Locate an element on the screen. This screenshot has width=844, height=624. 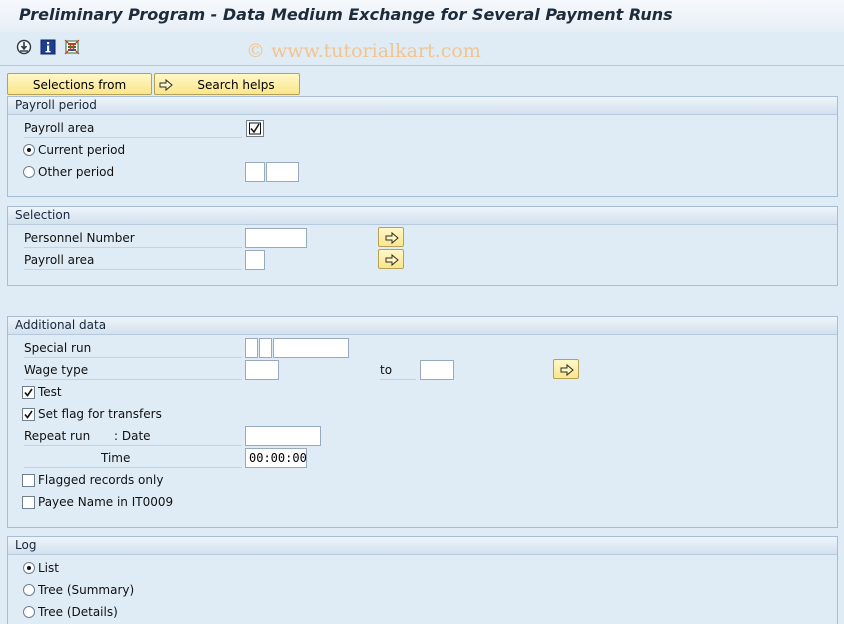
wage-type-to-label: to is located at coordinates (398, 370).